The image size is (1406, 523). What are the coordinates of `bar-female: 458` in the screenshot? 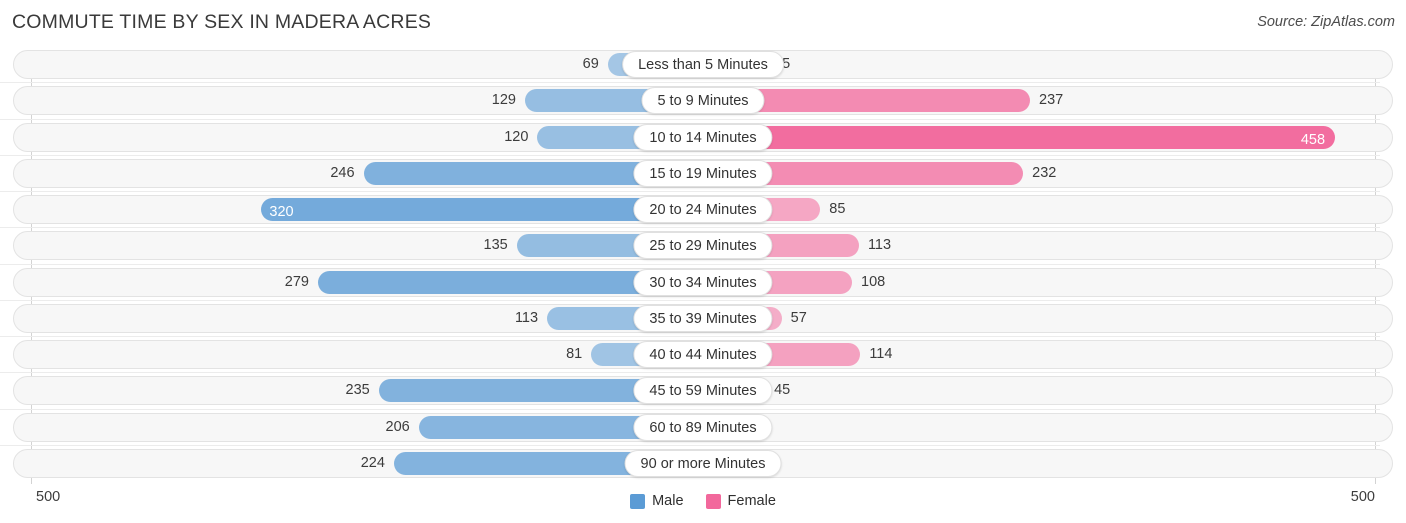 It's located at (1019, 137).